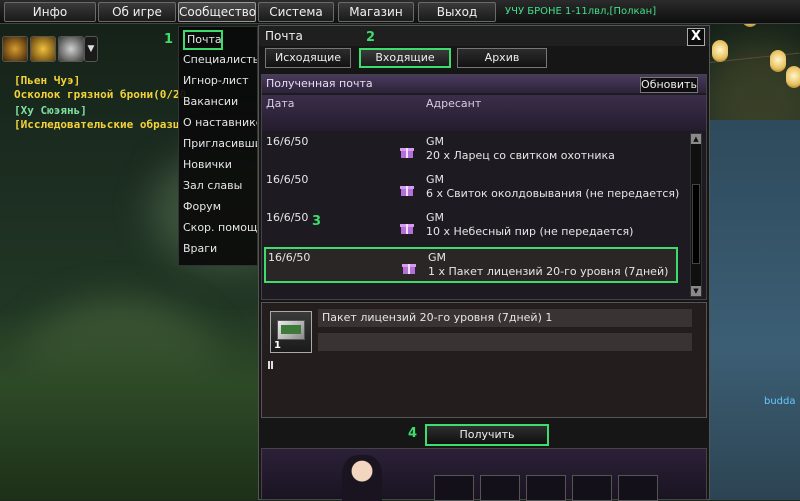 Image resolution: width=800 pixels, height=501 pixels. What do you see at coordinates (217, 12) in the screenshot?
I see `menu-community: Сообщество` at bounding box center [217, 12].